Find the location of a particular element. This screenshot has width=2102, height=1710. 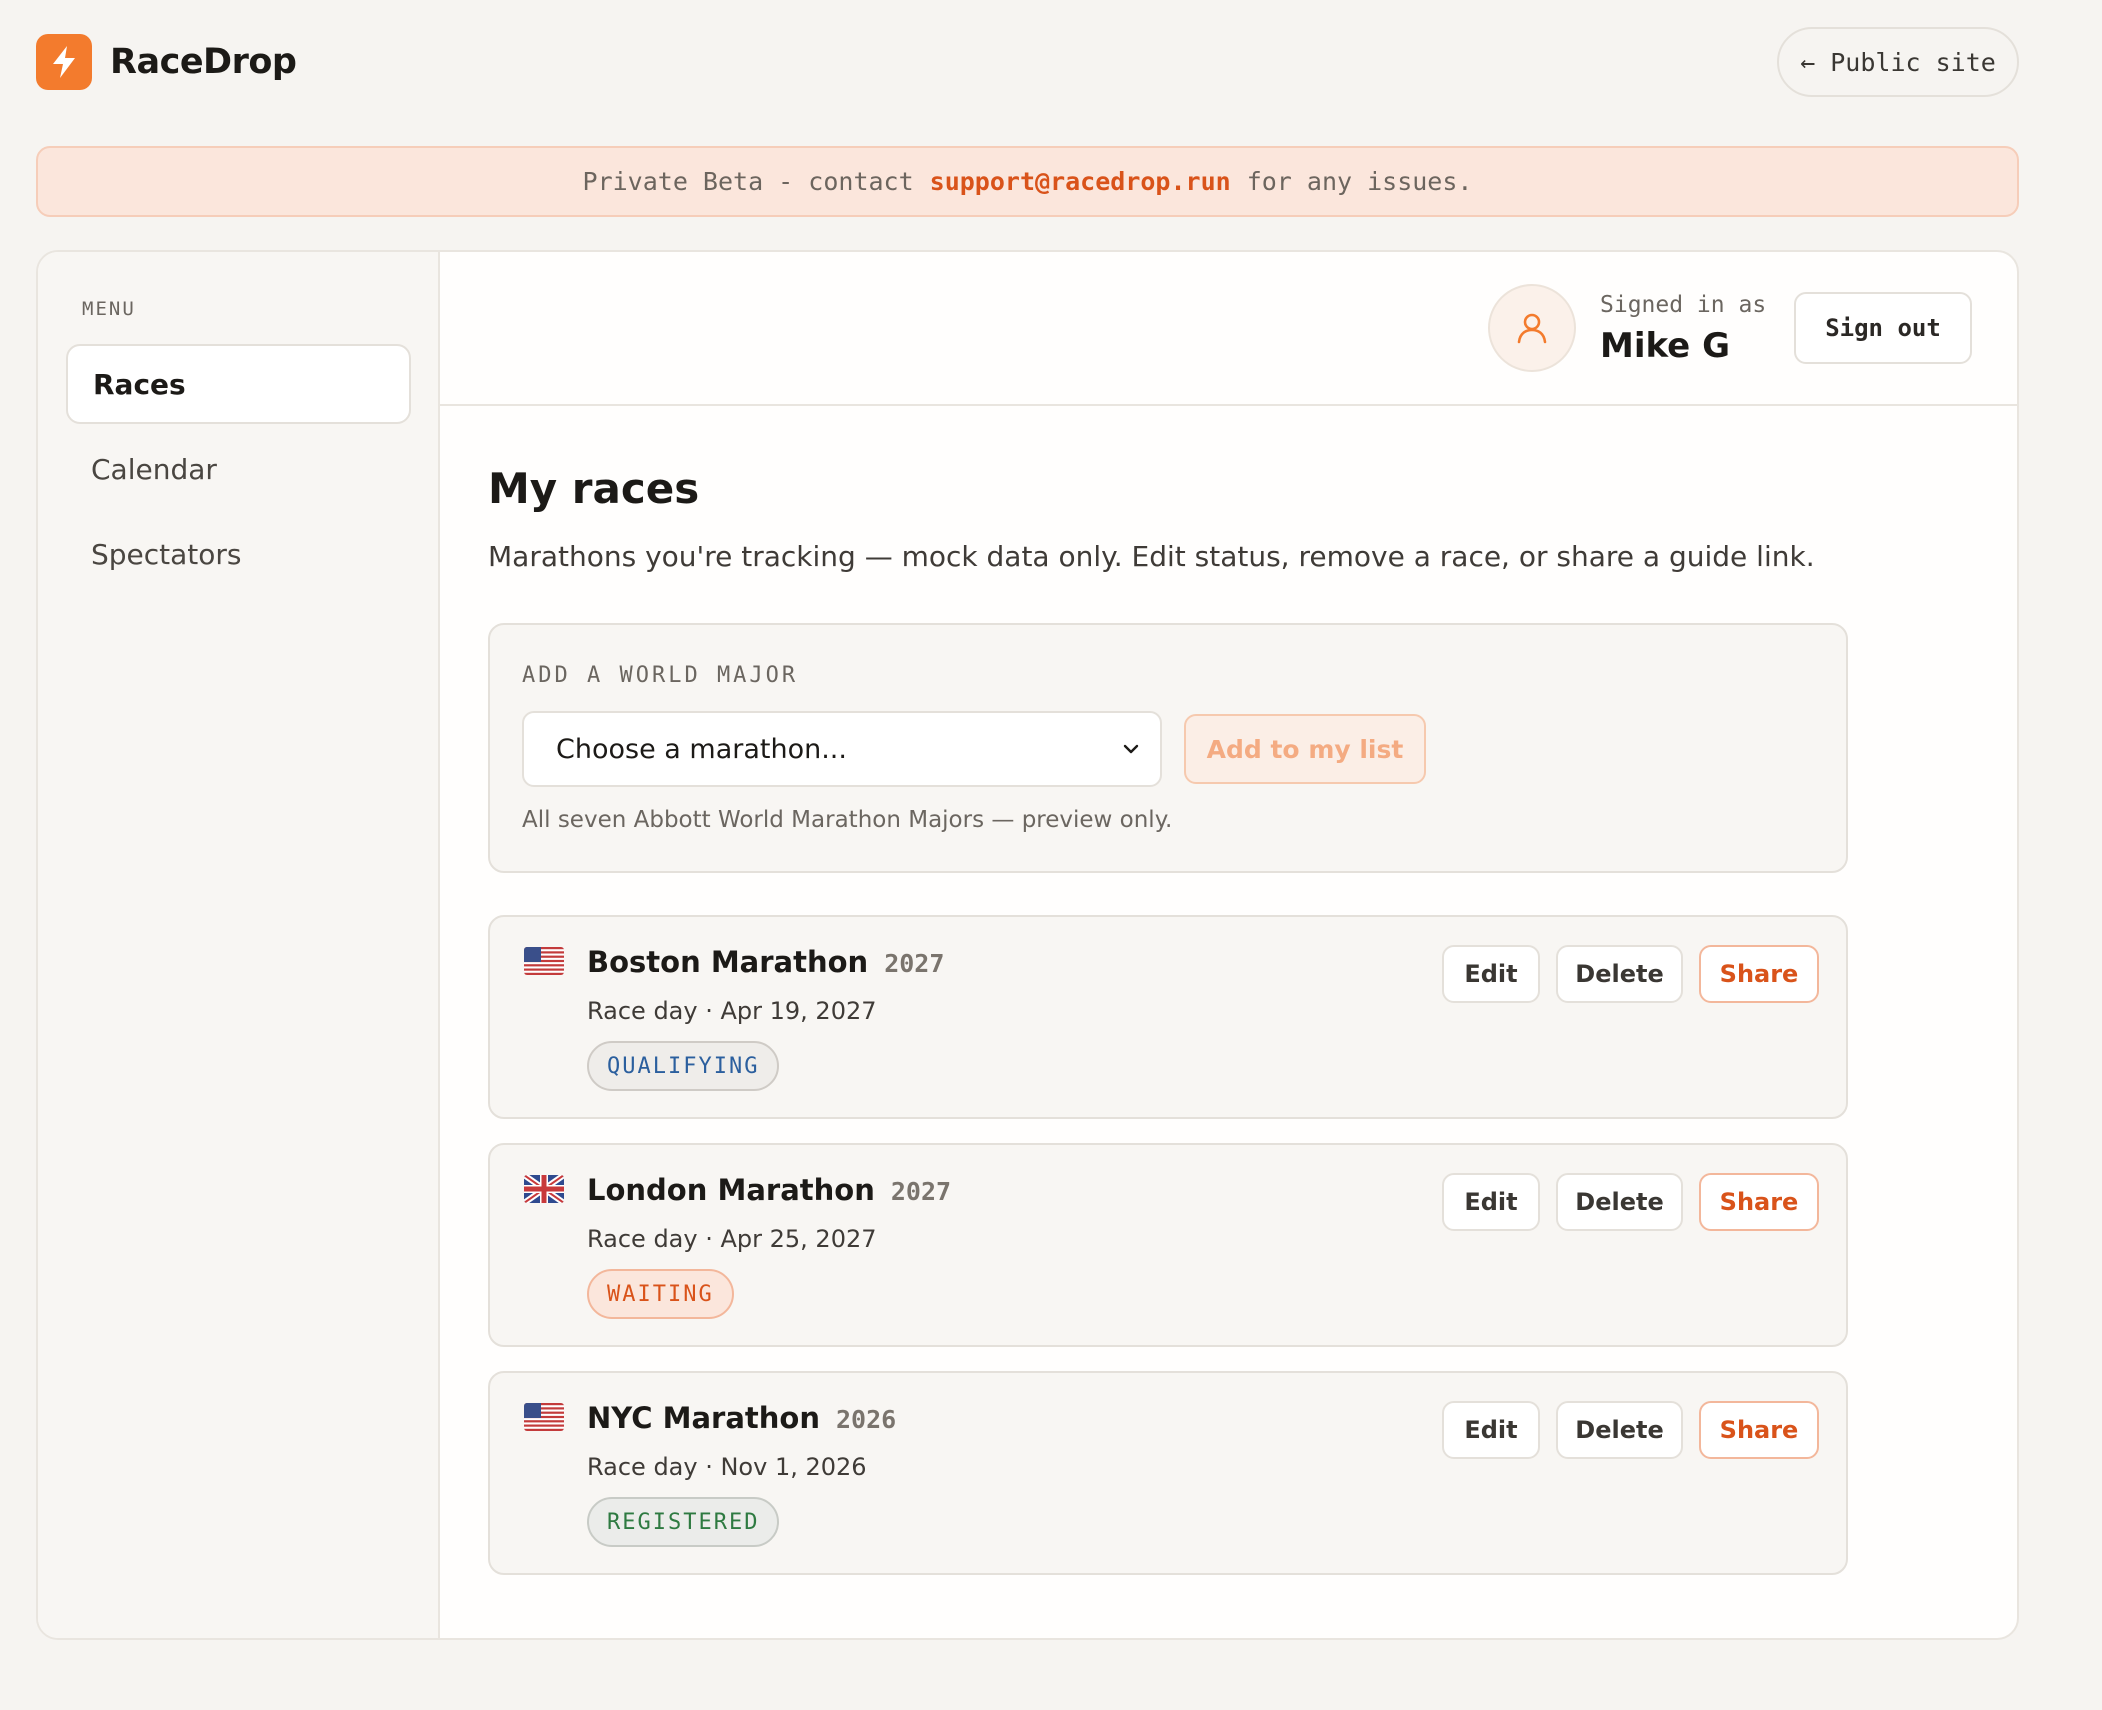

page-title: My races is located at coordinates (594, 488).